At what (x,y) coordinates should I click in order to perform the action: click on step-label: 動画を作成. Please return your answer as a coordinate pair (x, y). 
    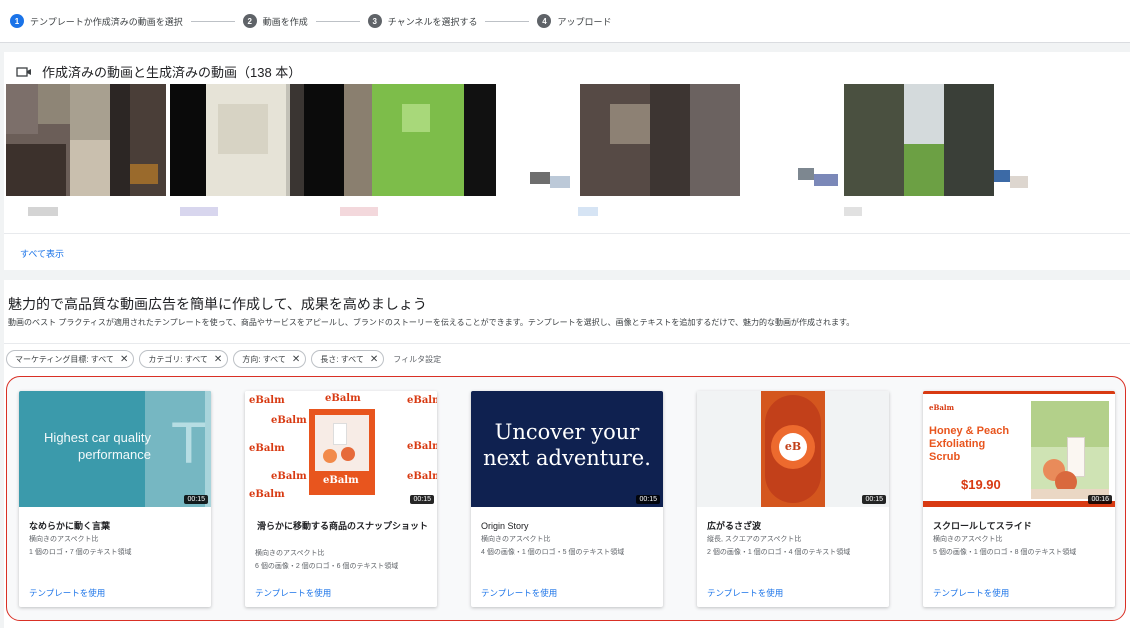
    Looking at the image, I should click on (285, 21).